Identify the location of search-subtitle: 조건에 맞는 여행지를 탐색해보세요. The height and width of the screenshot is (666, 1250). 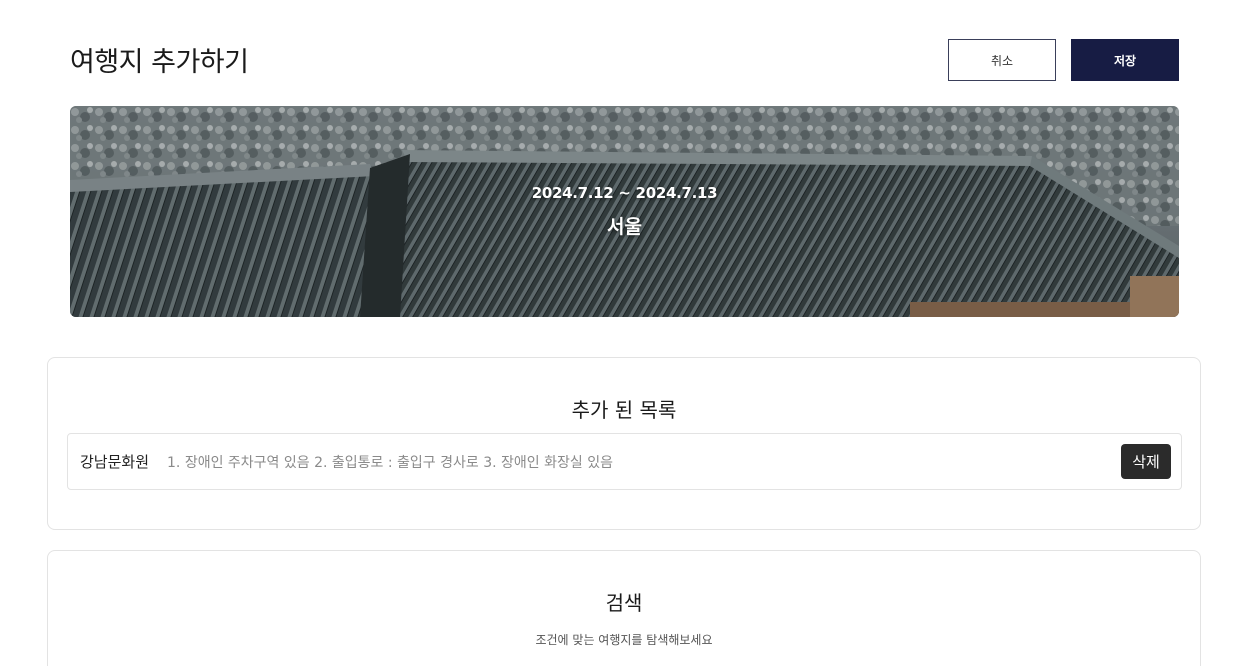
(624, 640).